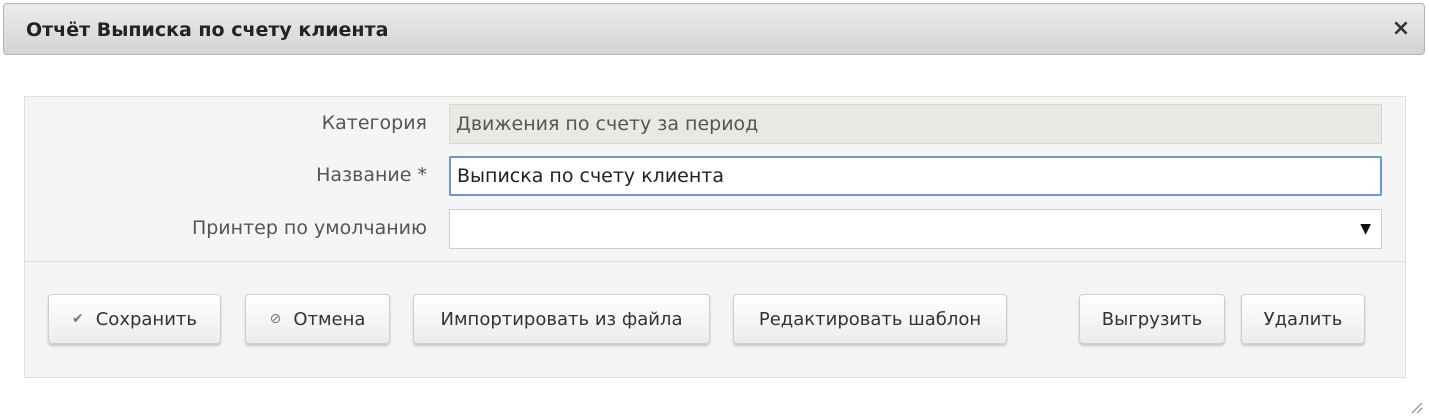  What do you see at coordinates (309, 228) in the screenshot?
I see `default-printer-label: Принтер по умолчанию` at bounding box center [309, 228].